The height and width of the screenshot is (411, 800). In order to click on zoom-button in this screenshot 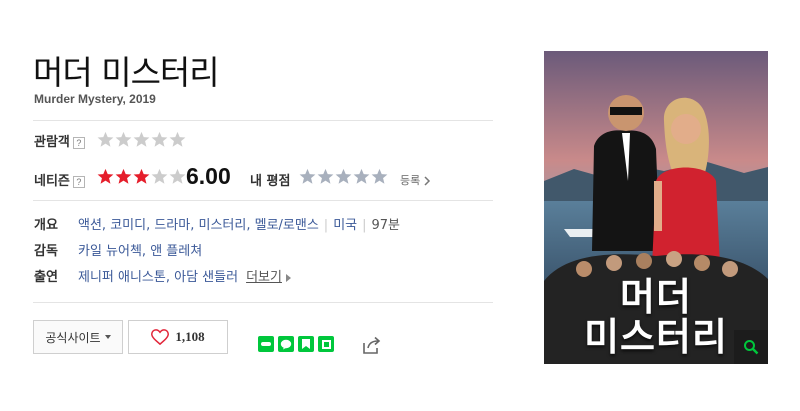, I will do `click(751, 347)`.